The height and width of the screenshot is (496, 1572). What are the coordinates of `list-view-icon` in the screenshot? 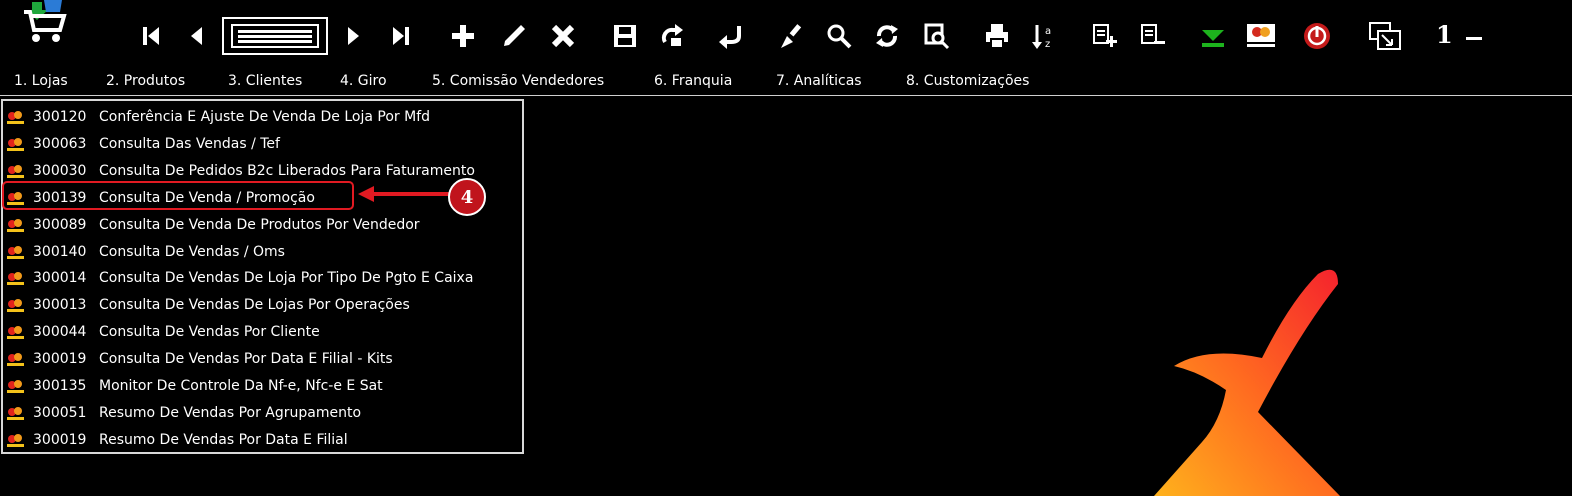 It's located at (275, 36).